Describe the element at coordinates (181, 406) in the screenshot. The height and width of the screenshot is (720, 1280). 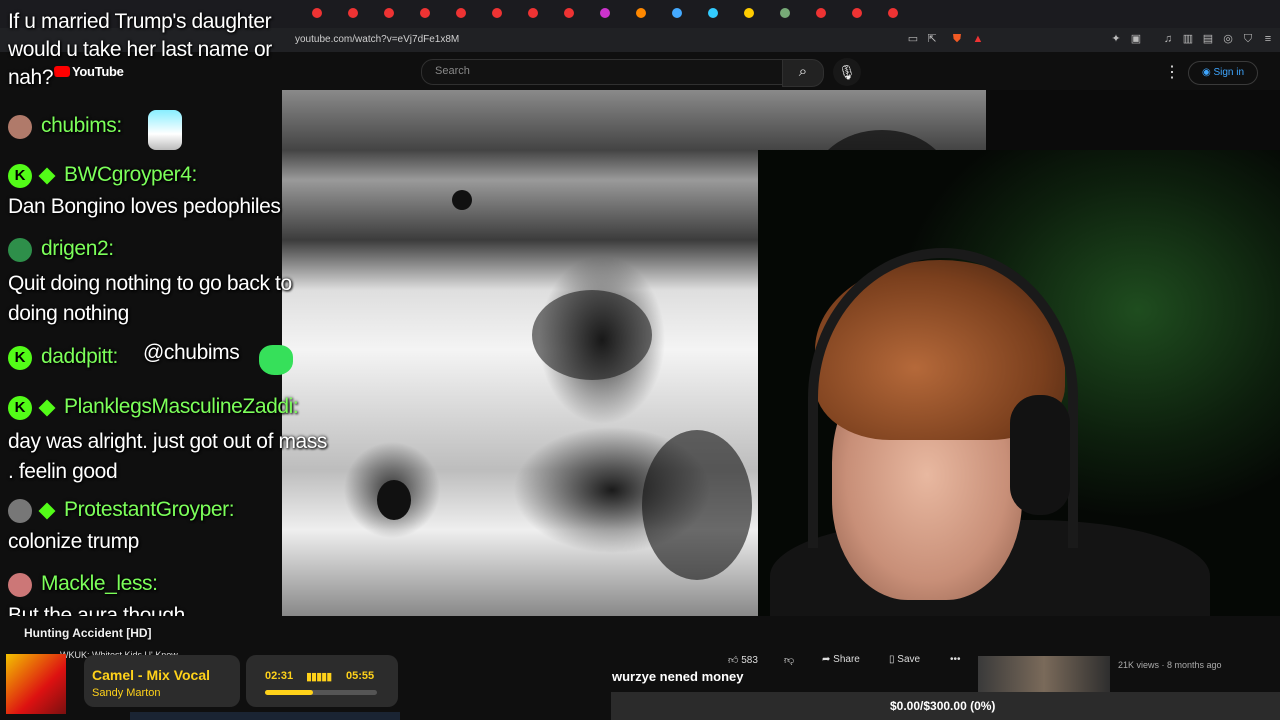
I see `chat-username: PlanklegsMasculineZaddi:` at that location.